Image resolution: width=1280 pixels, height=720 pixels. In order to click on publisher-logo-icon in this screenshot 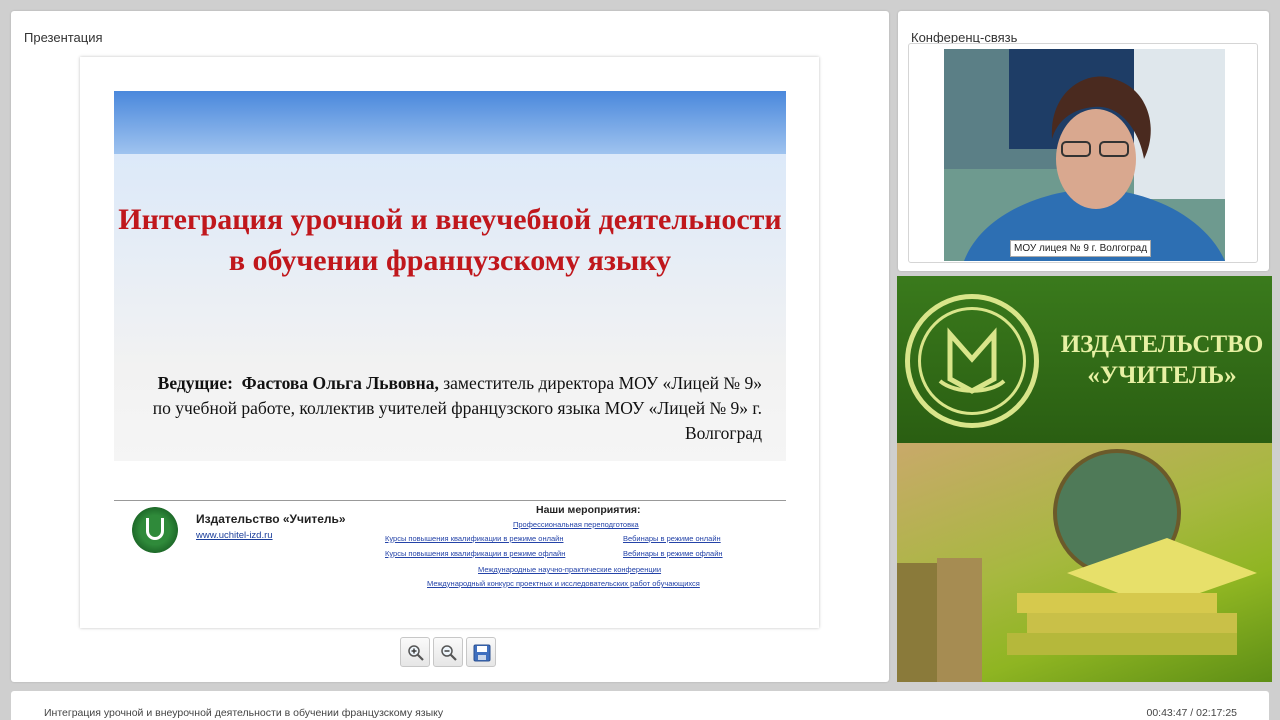, I will do `click(155, 530)`.